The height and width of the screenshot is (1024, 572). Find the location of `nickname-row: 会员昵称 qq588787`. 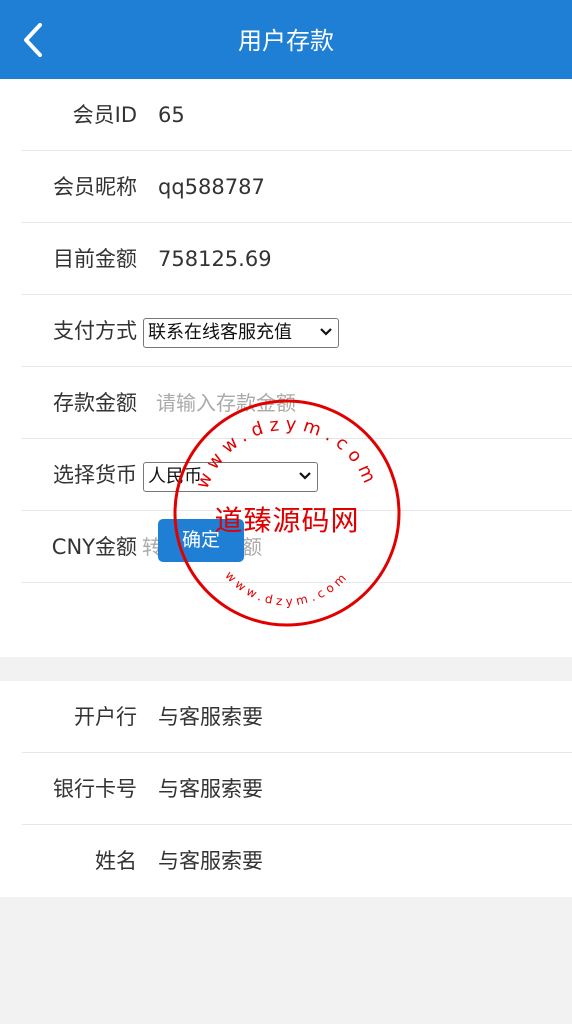

nickname-row: 会员昵称 qq588787 is located at coordinates (297, 187).